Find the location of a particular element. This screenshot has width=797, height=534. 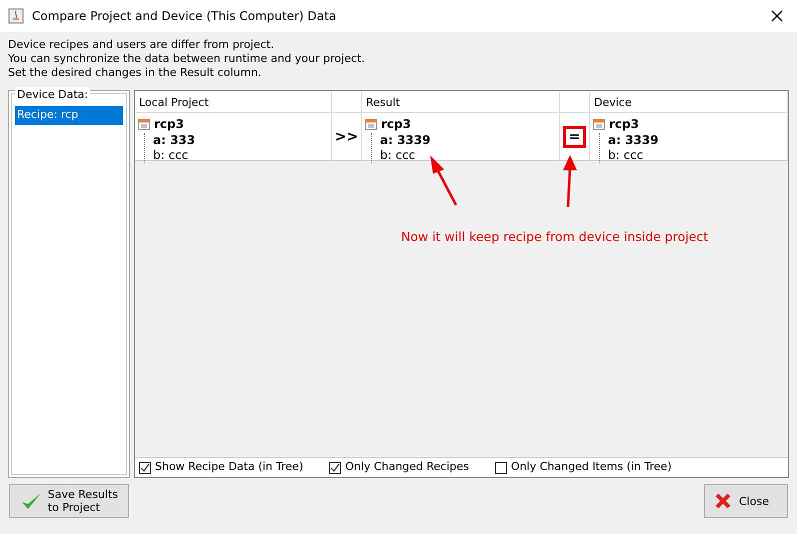

app-icon is located at coordinates (16, 16).